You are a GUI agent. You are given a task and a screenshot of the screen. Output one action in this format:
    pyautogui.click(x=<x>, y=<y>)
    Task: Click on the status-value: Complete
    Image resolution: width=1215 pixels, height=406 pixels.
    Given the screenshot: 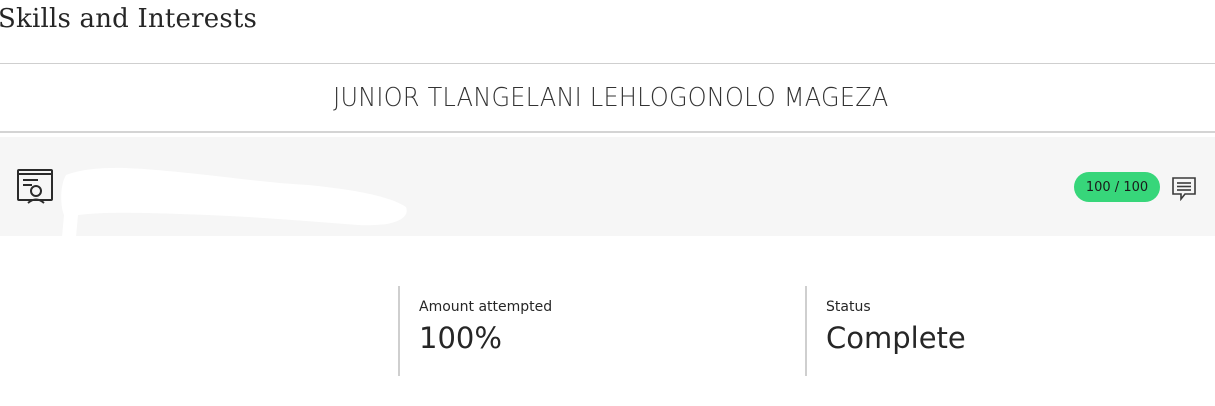 What is the action you would take?
    pyautogui.click(x=896, y=338)
    